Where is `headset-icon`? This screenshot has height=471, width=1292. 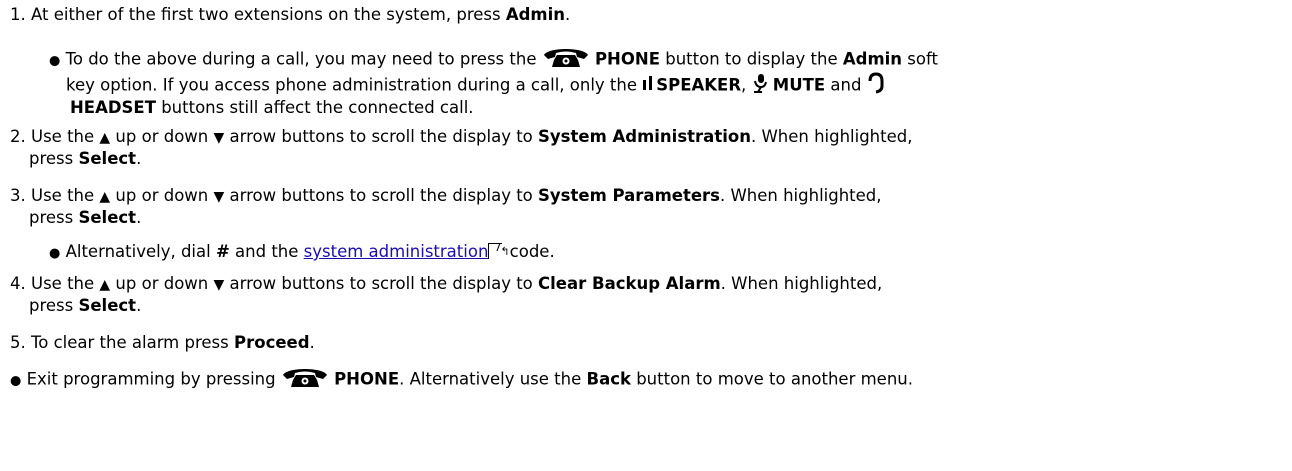 headset-icon is located at coordinates (876, 86).